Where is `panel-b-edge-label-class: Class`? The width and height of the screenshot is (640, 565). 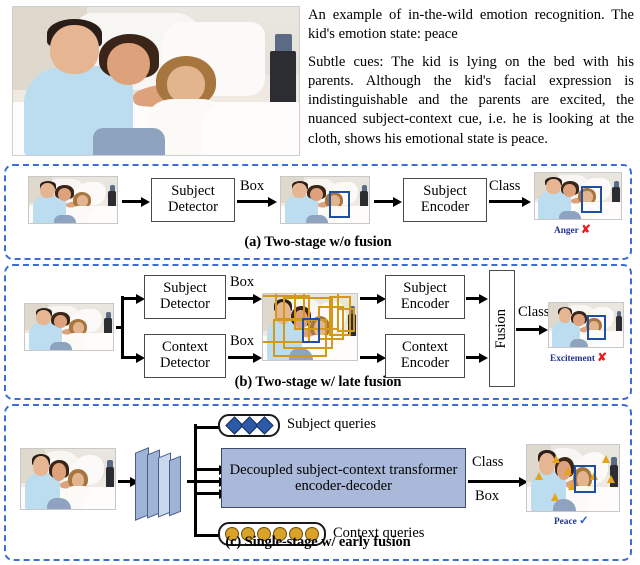
panel-b-edge-label-class: Class is located at coordinates (534, 312).